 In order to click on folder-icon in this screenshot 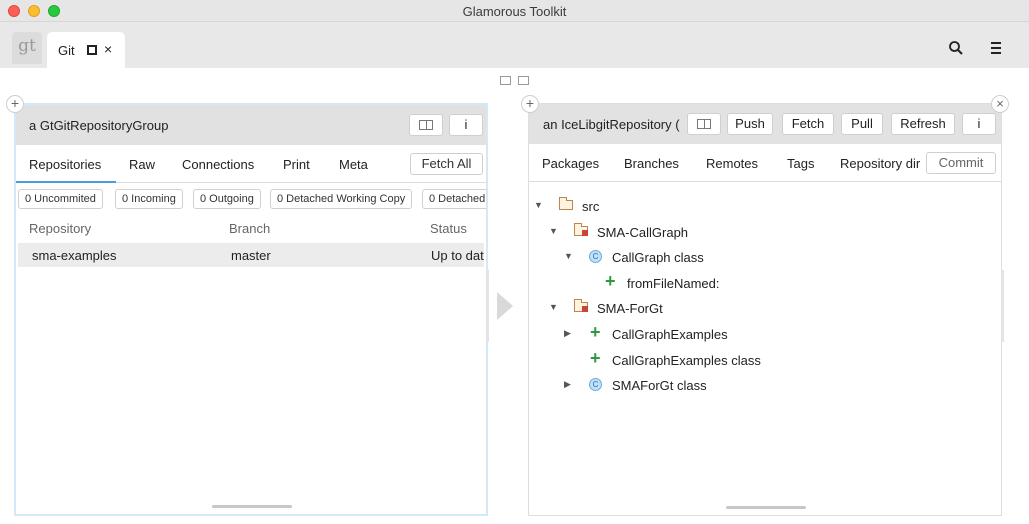, I will do `click(566, 203)`.